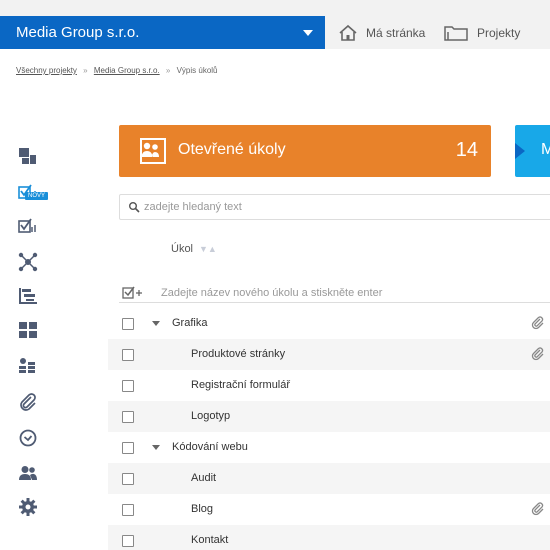 The height and width of the screenshot is (550, 550). Describe the element at coordinates (499, 32) in the screenshot. I see `nav-projects-label: Projekty` at that location.